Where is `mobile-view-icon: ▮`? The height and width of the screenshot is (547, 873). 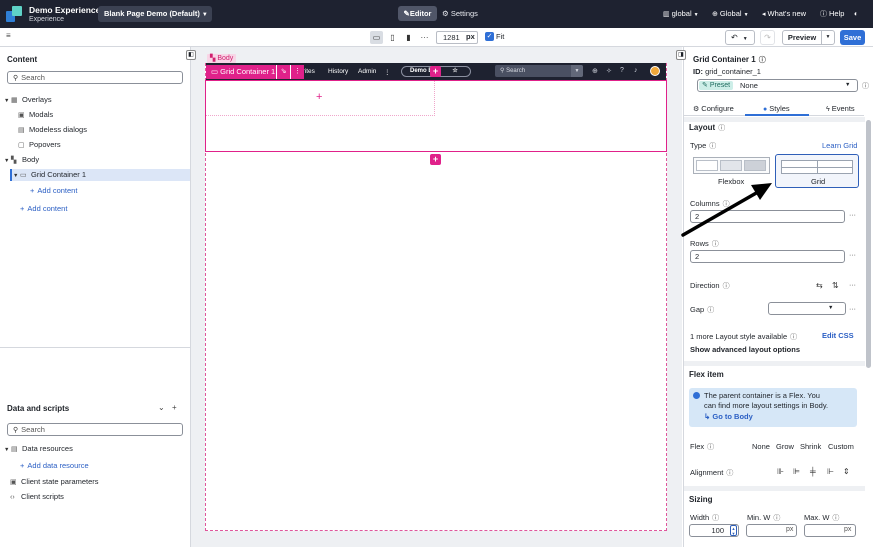 mobile-view-icon: ▮ is located at coordinates (408, 37).